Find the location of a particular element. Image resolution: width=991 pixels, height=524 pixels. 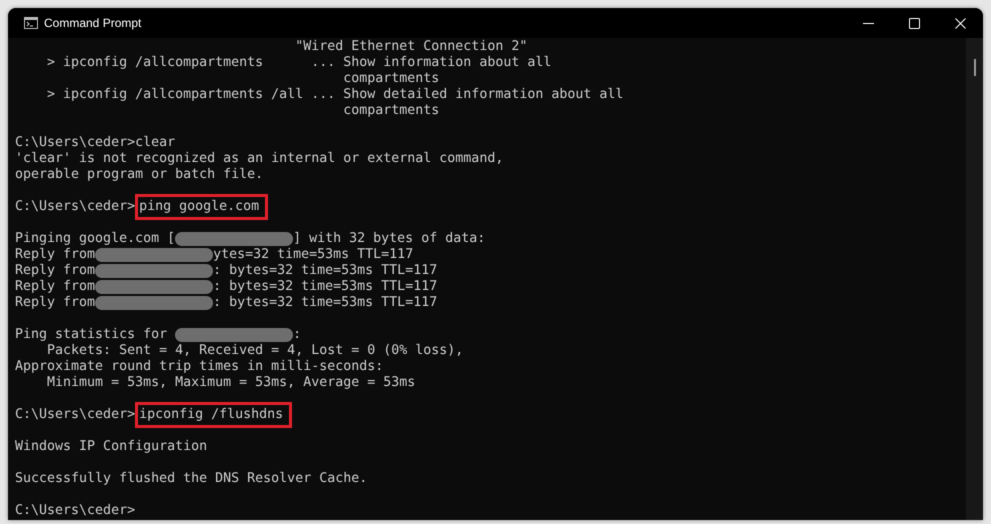

console-text: Packets: Sent = 4, Received = 4, Lost = 0 (0% loss), is located at coordinates (255, 351).